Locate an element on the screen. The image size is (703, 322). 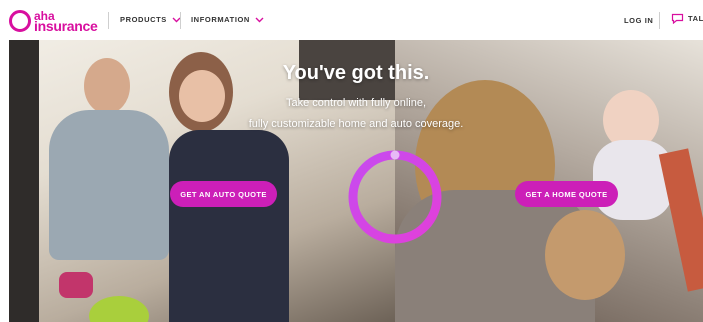
hero-headline: You've got this. is located at coordinates (356, 73).